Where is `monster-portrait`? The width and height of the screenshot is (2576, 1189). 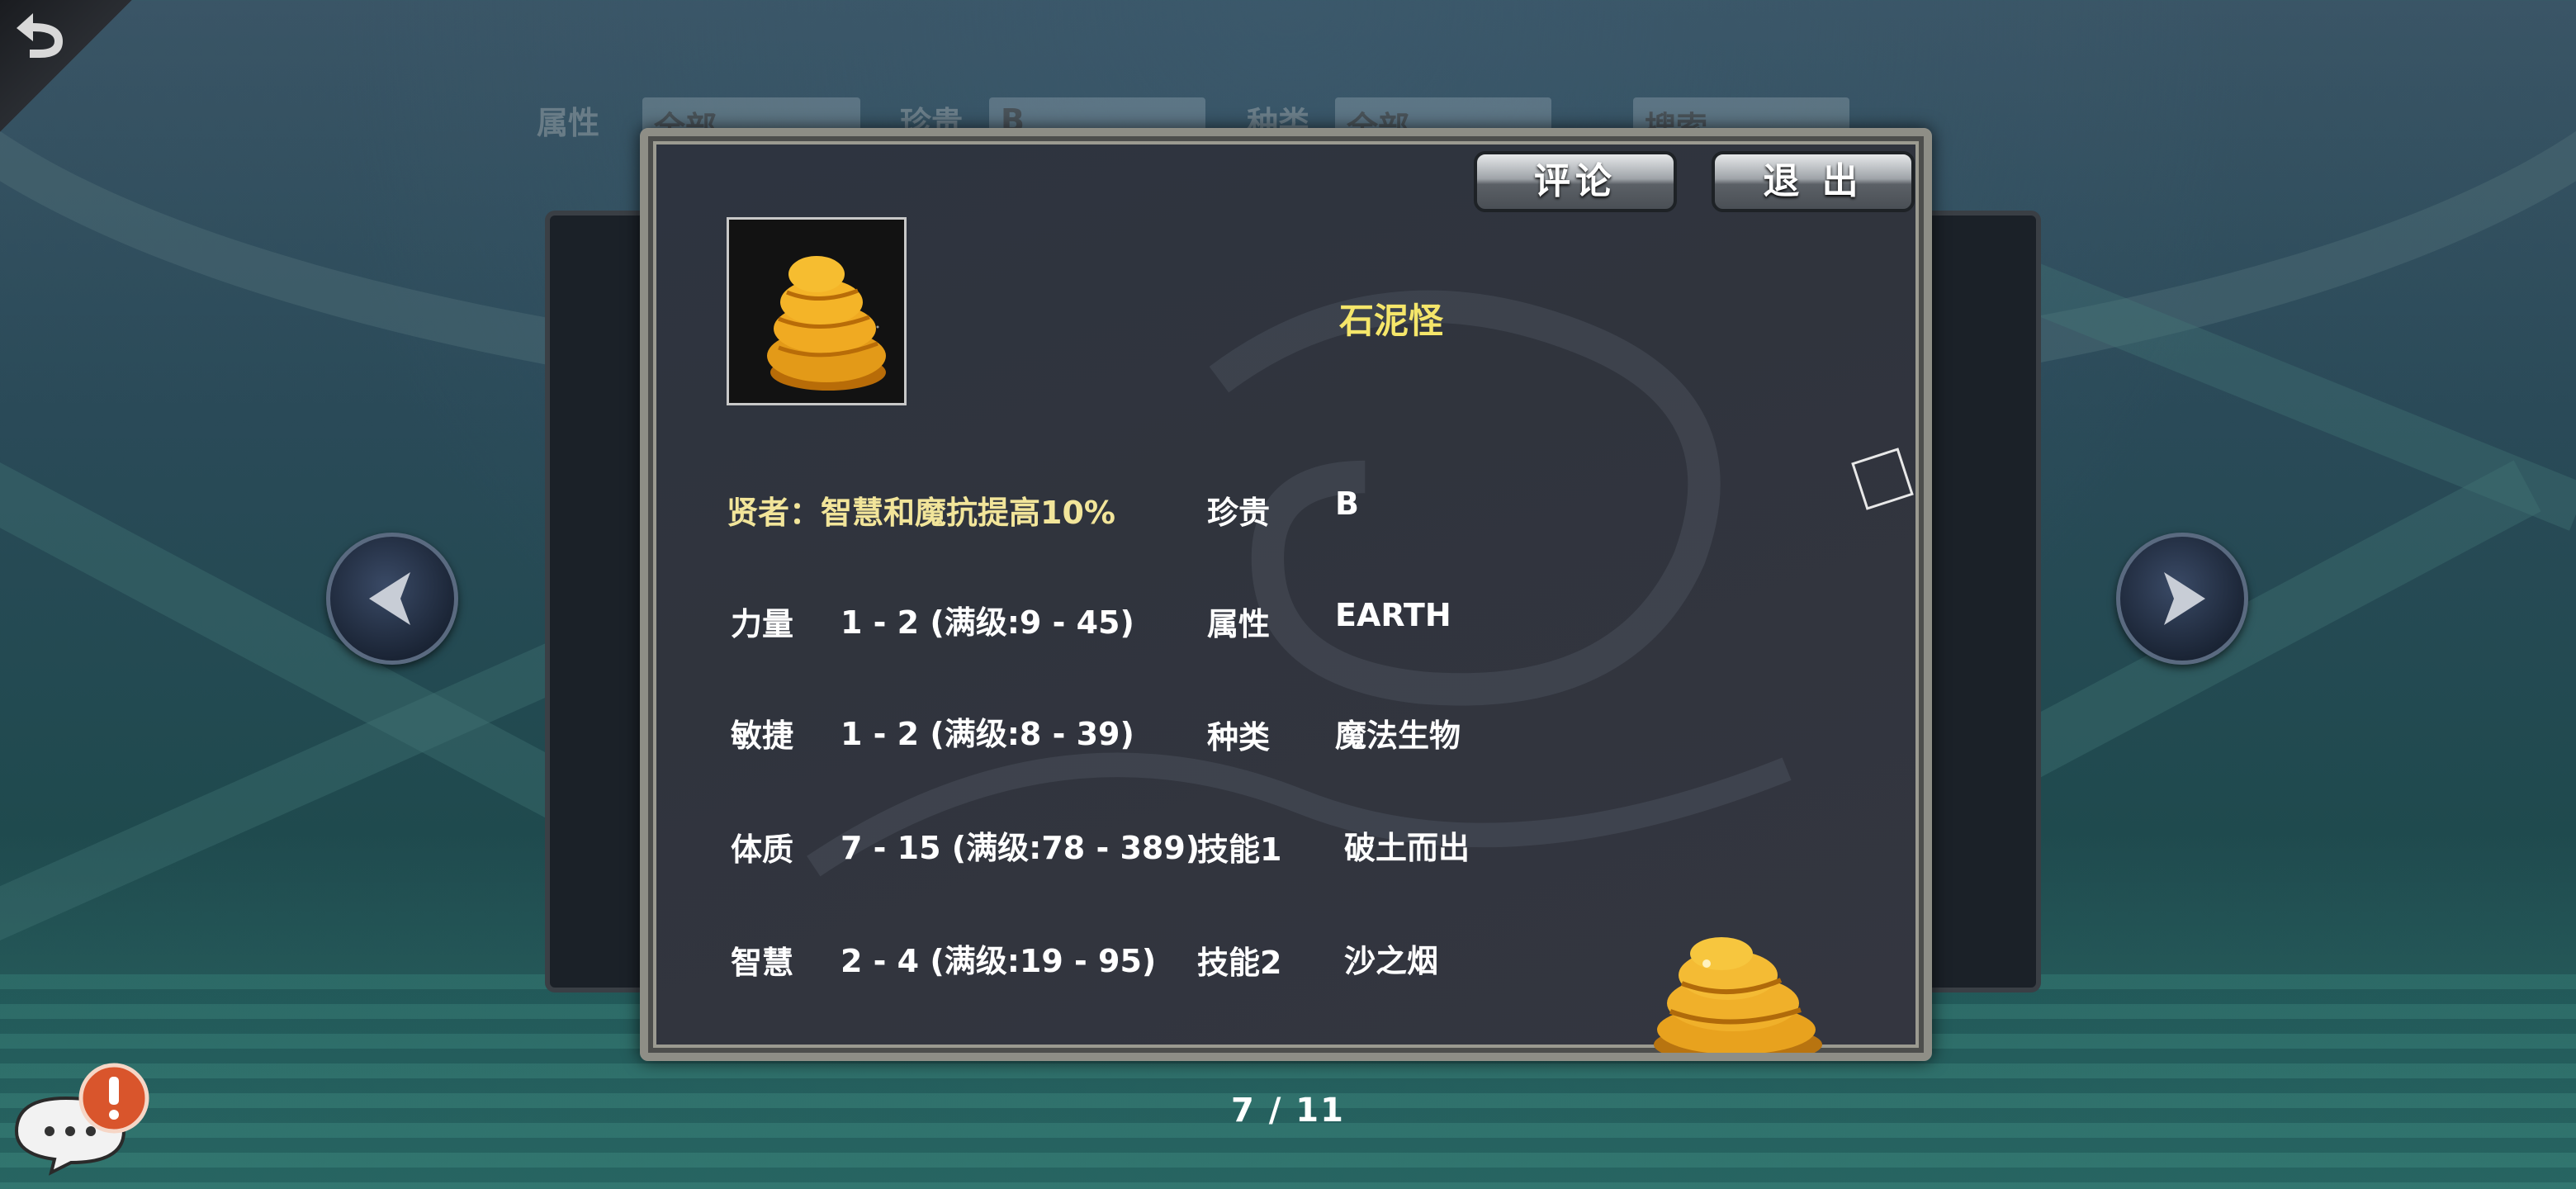 monster-portrait is located at coordinates (817, 311).